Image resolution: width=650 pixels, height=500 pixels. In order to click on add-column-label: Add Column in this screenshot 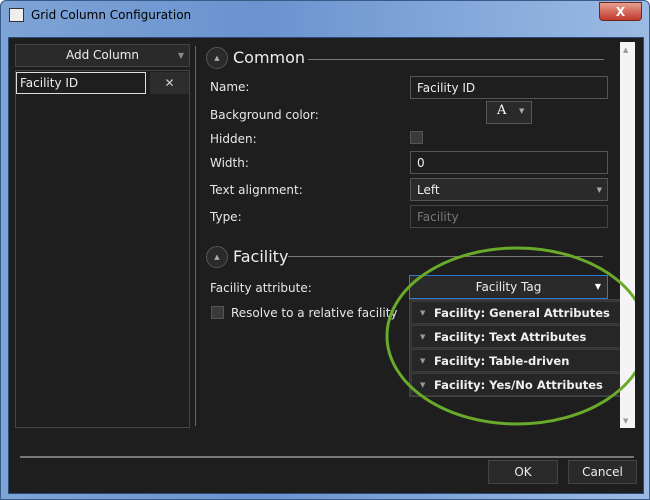, I will do `click(102, 55)`.